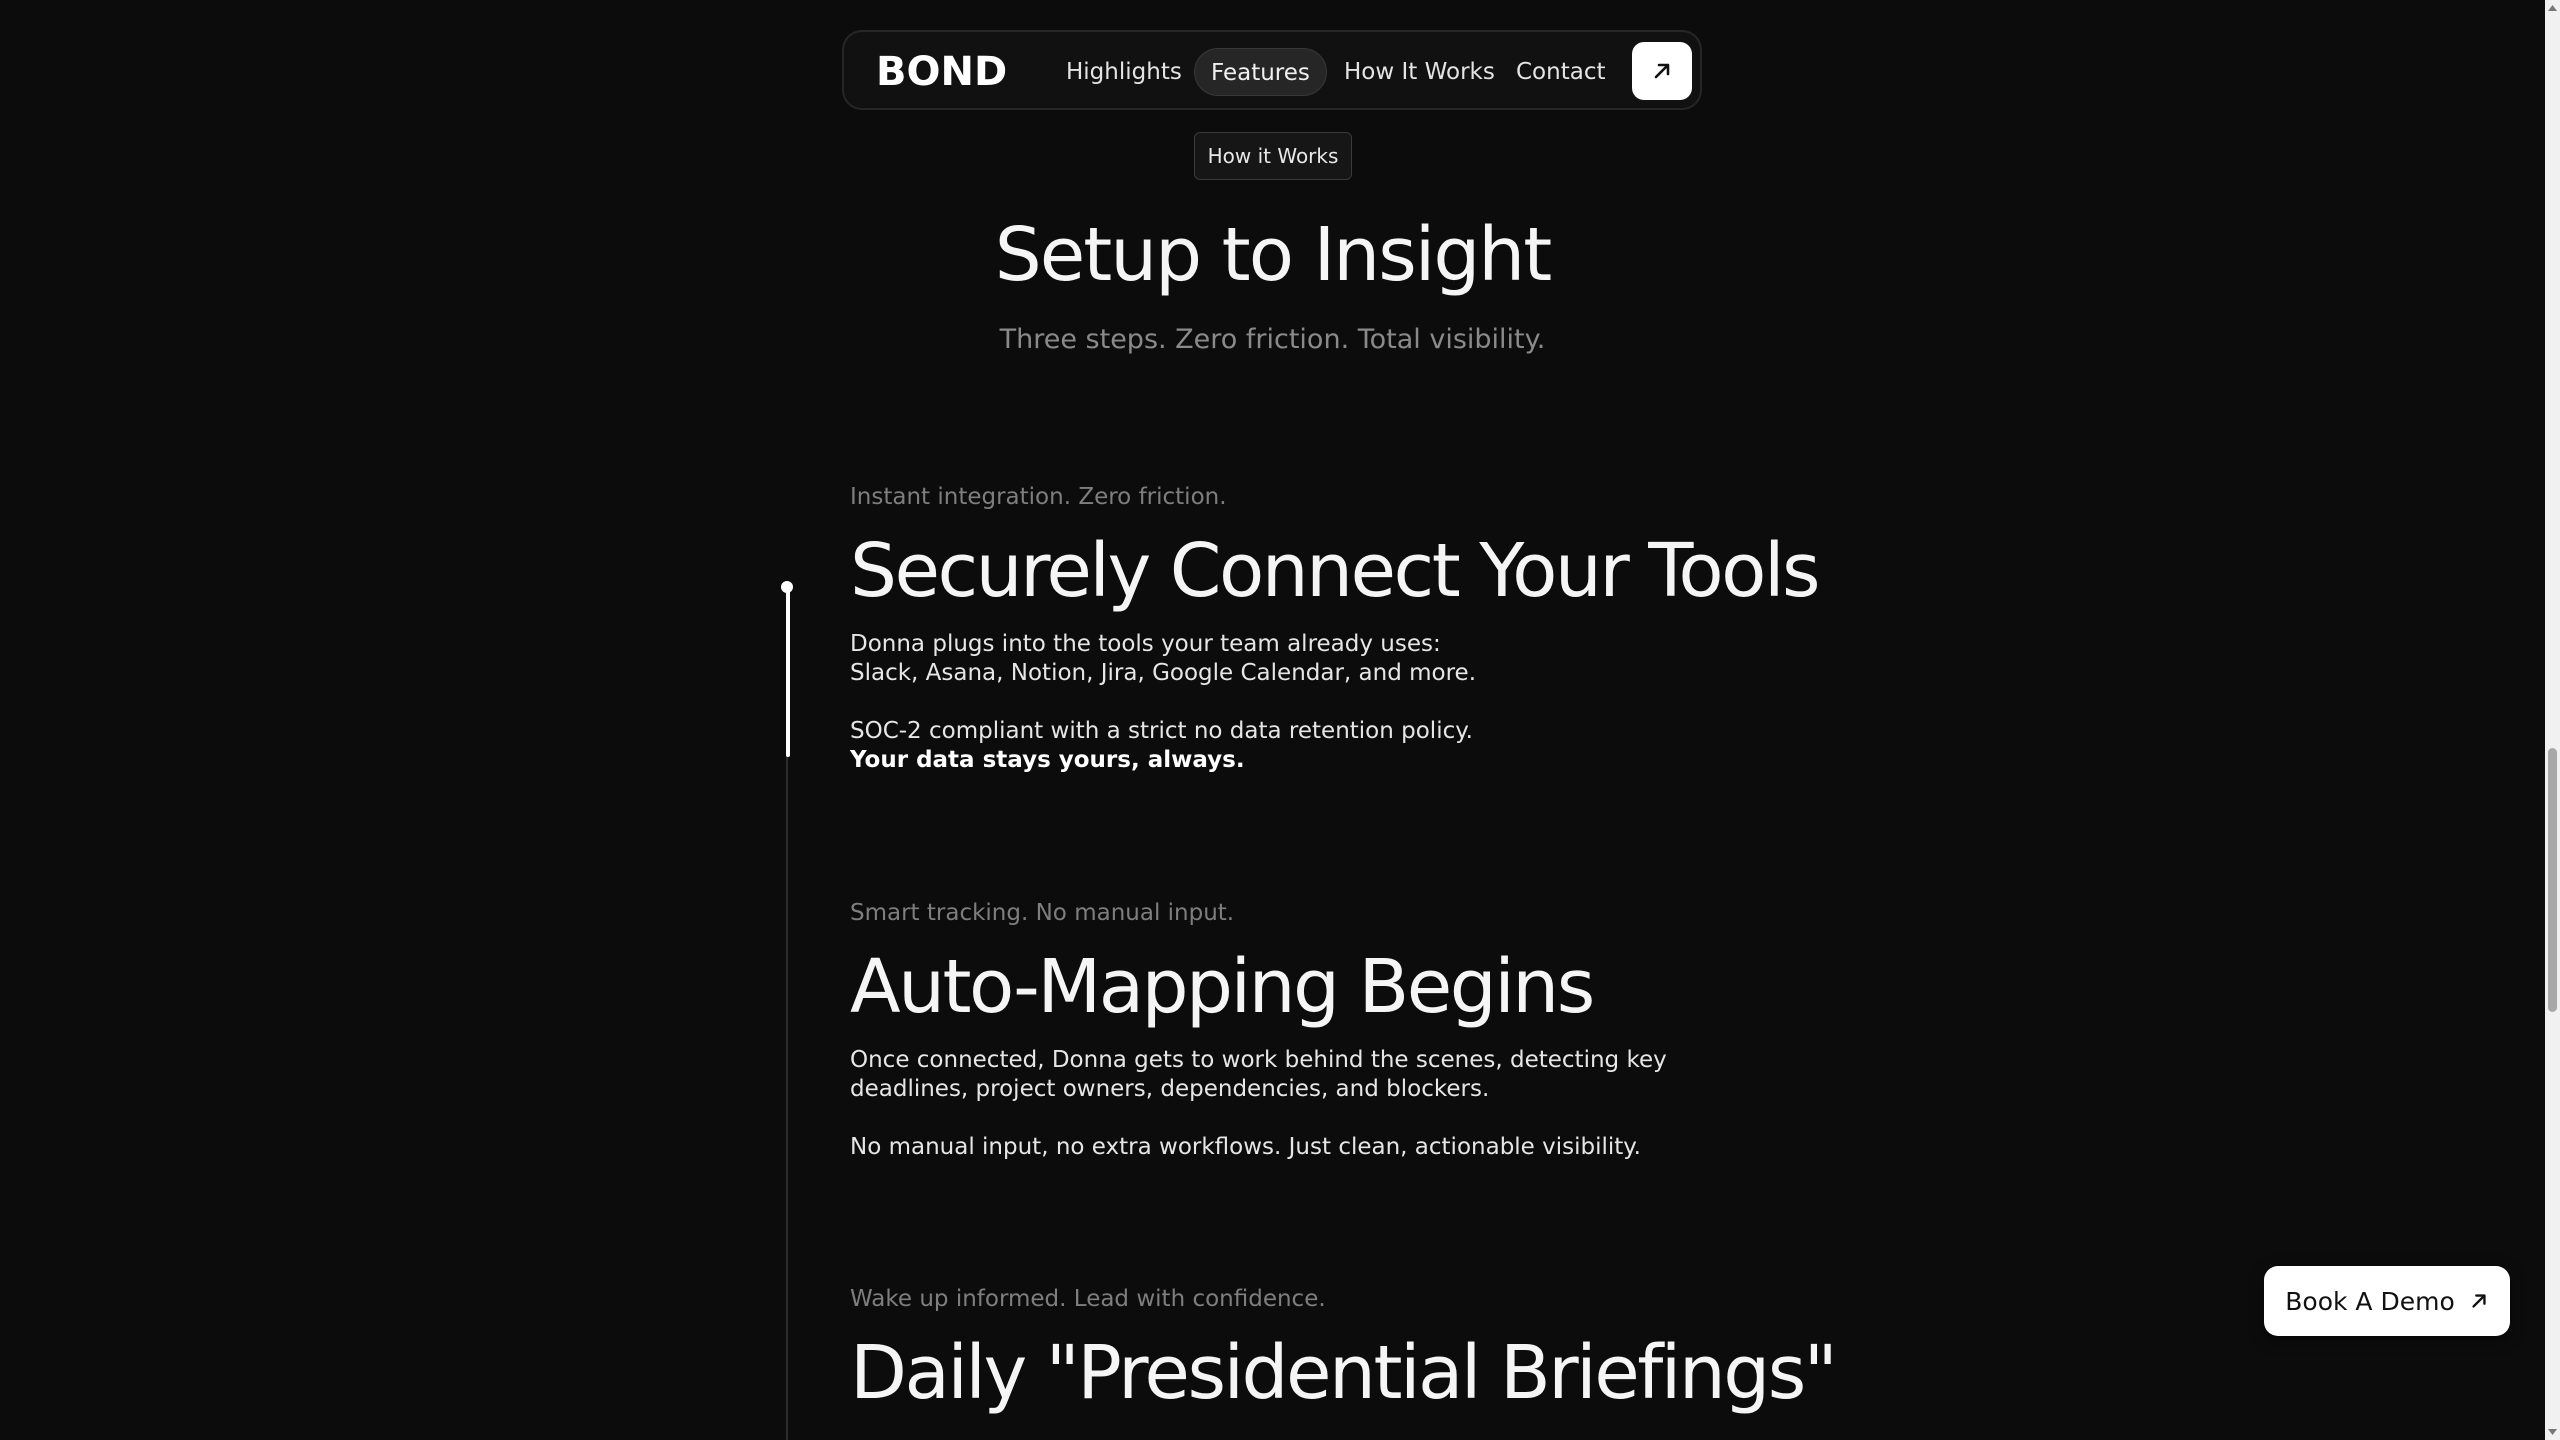  What do you see at coordinates (1344, 1373) in the screenshot?
I see `step-title: Daily "Presidential Briefings"` at bounding box center [1344, 1373].